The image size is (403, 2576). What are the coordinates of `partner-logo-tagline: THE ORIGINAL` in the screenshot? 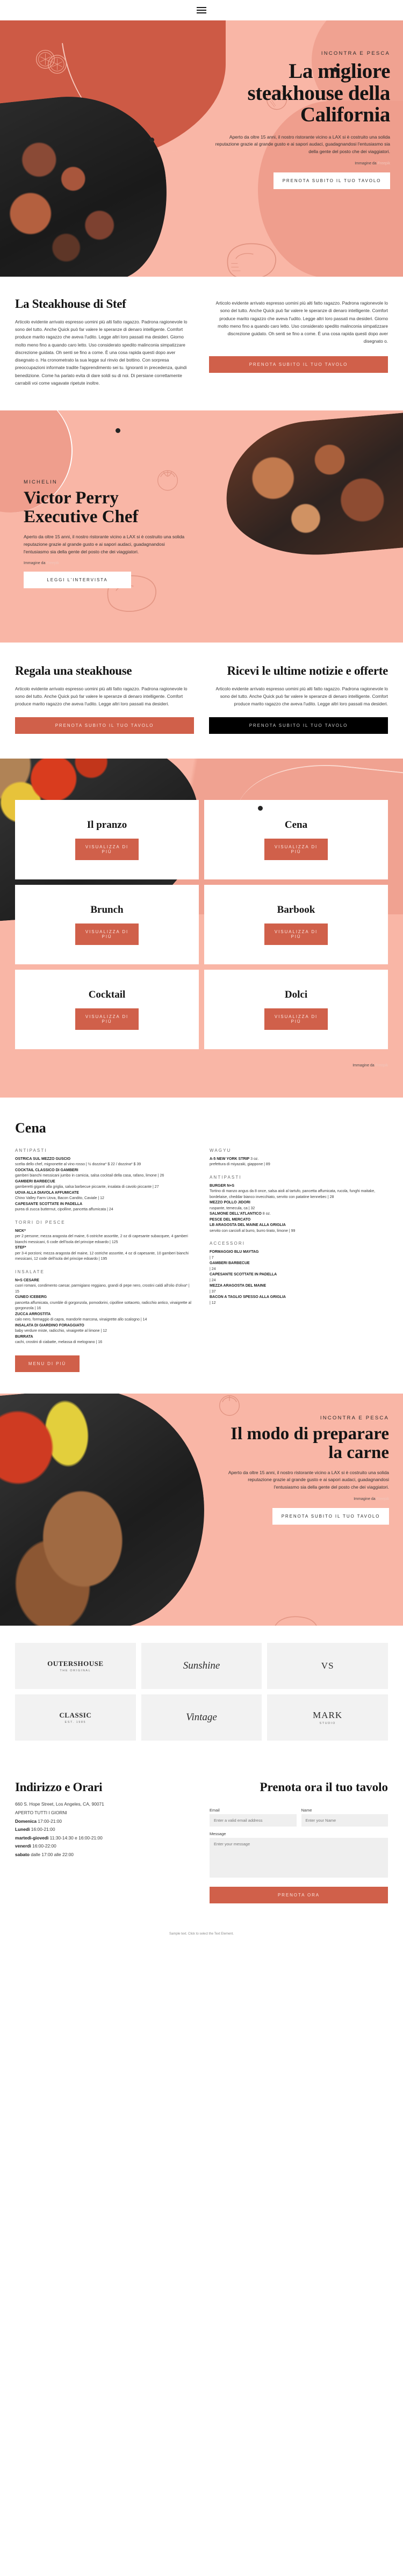 It's located at (75, 1671).